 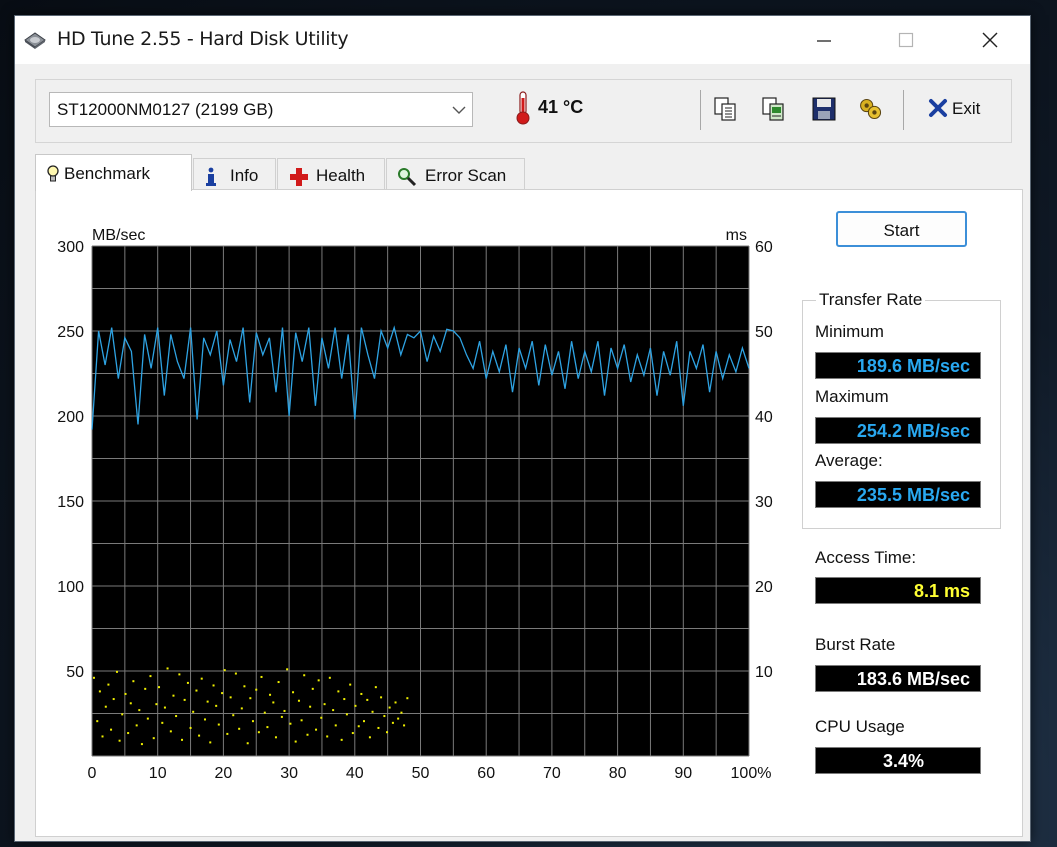 What do you see at coordinates (901, 229) in the screenshot?
I see `start-button: Start` at bounding box center [901, 229].